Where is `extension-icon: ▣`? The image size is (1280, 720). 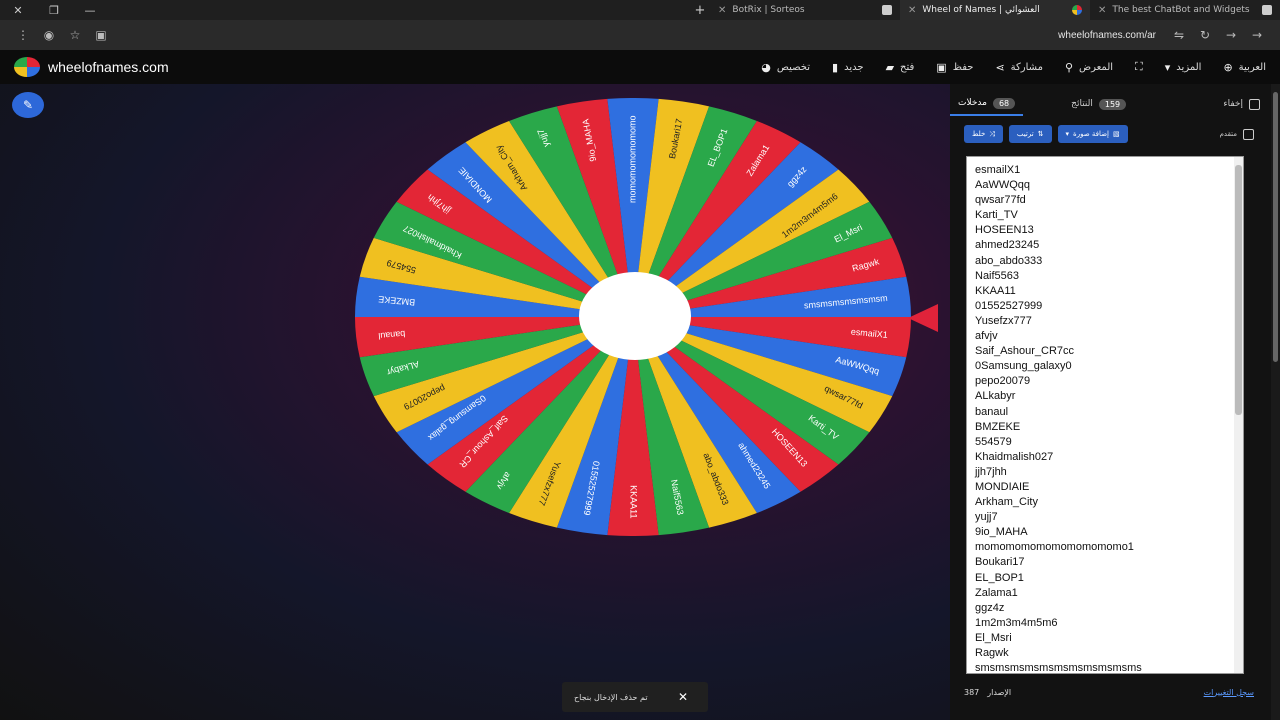
extension-icon: ▣ is located at coordinates (101, 35).